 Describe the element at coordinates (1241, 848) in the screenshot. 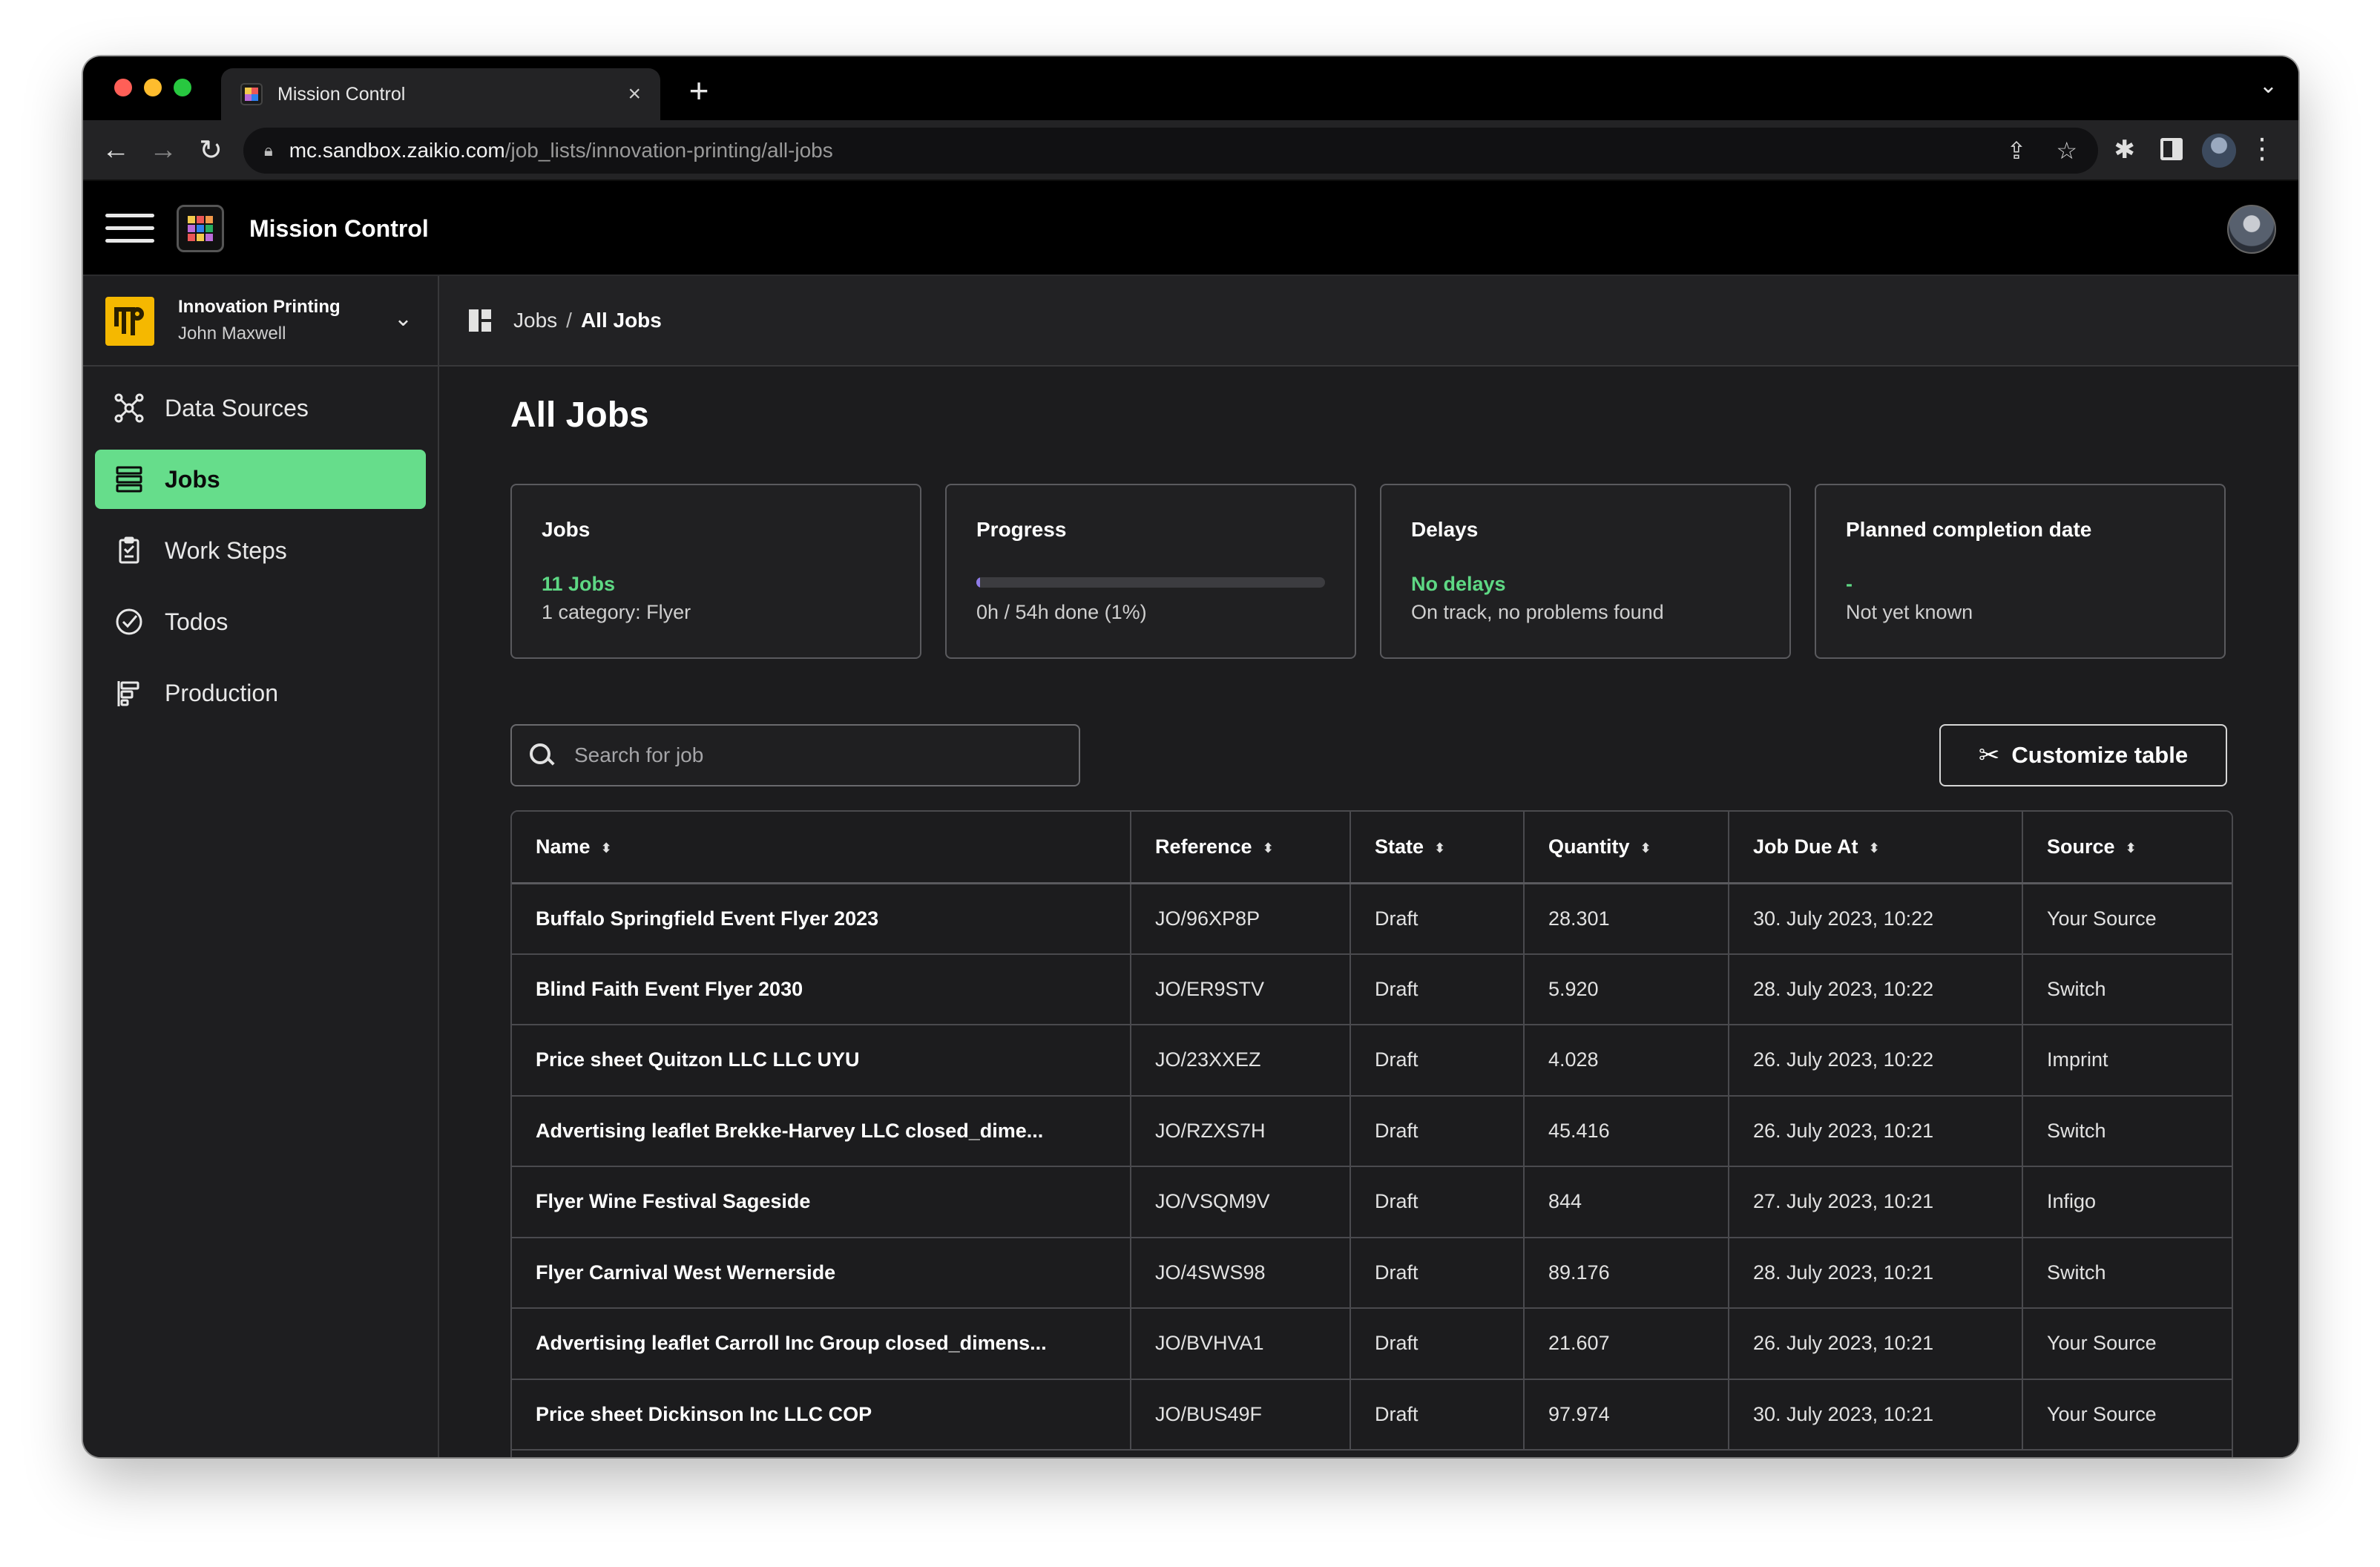

I see `column-header-reference: Reference ⬍` at that location.